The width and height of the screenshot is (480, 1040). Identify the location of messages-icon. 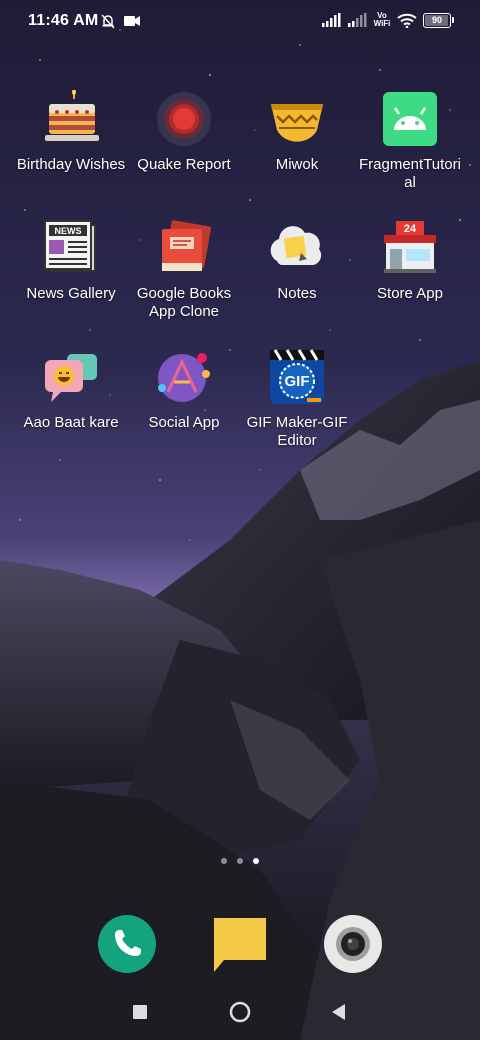
(240, 945).